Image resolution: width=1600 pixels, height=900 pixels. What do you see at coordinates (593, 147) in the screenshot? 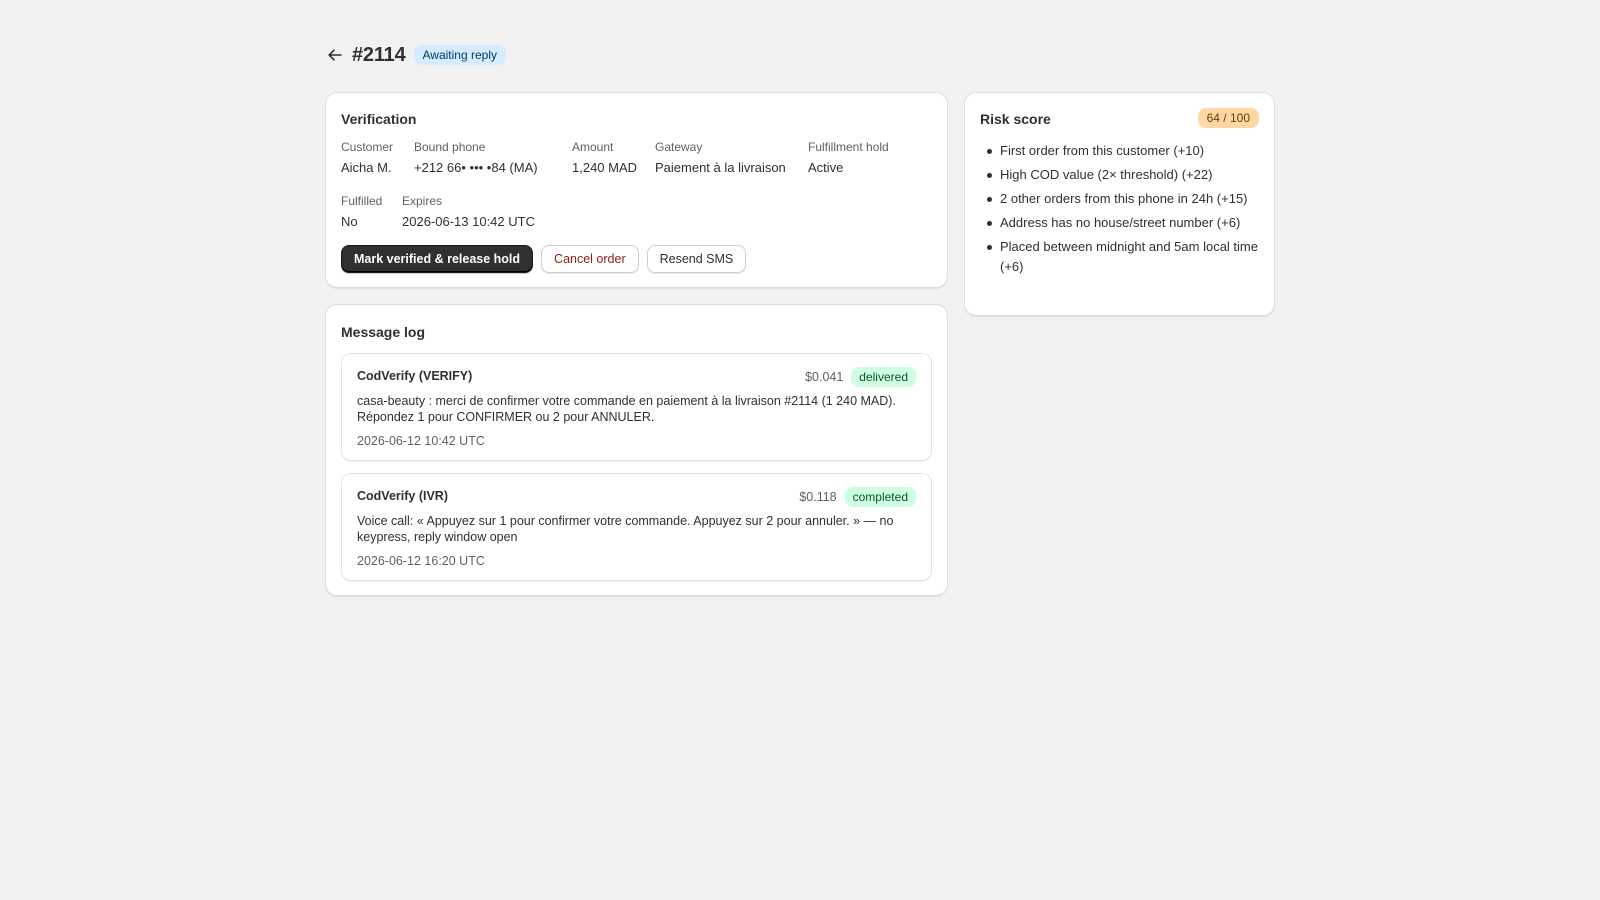
I see `amount-label: Amount` at bounding box center [593, 147].